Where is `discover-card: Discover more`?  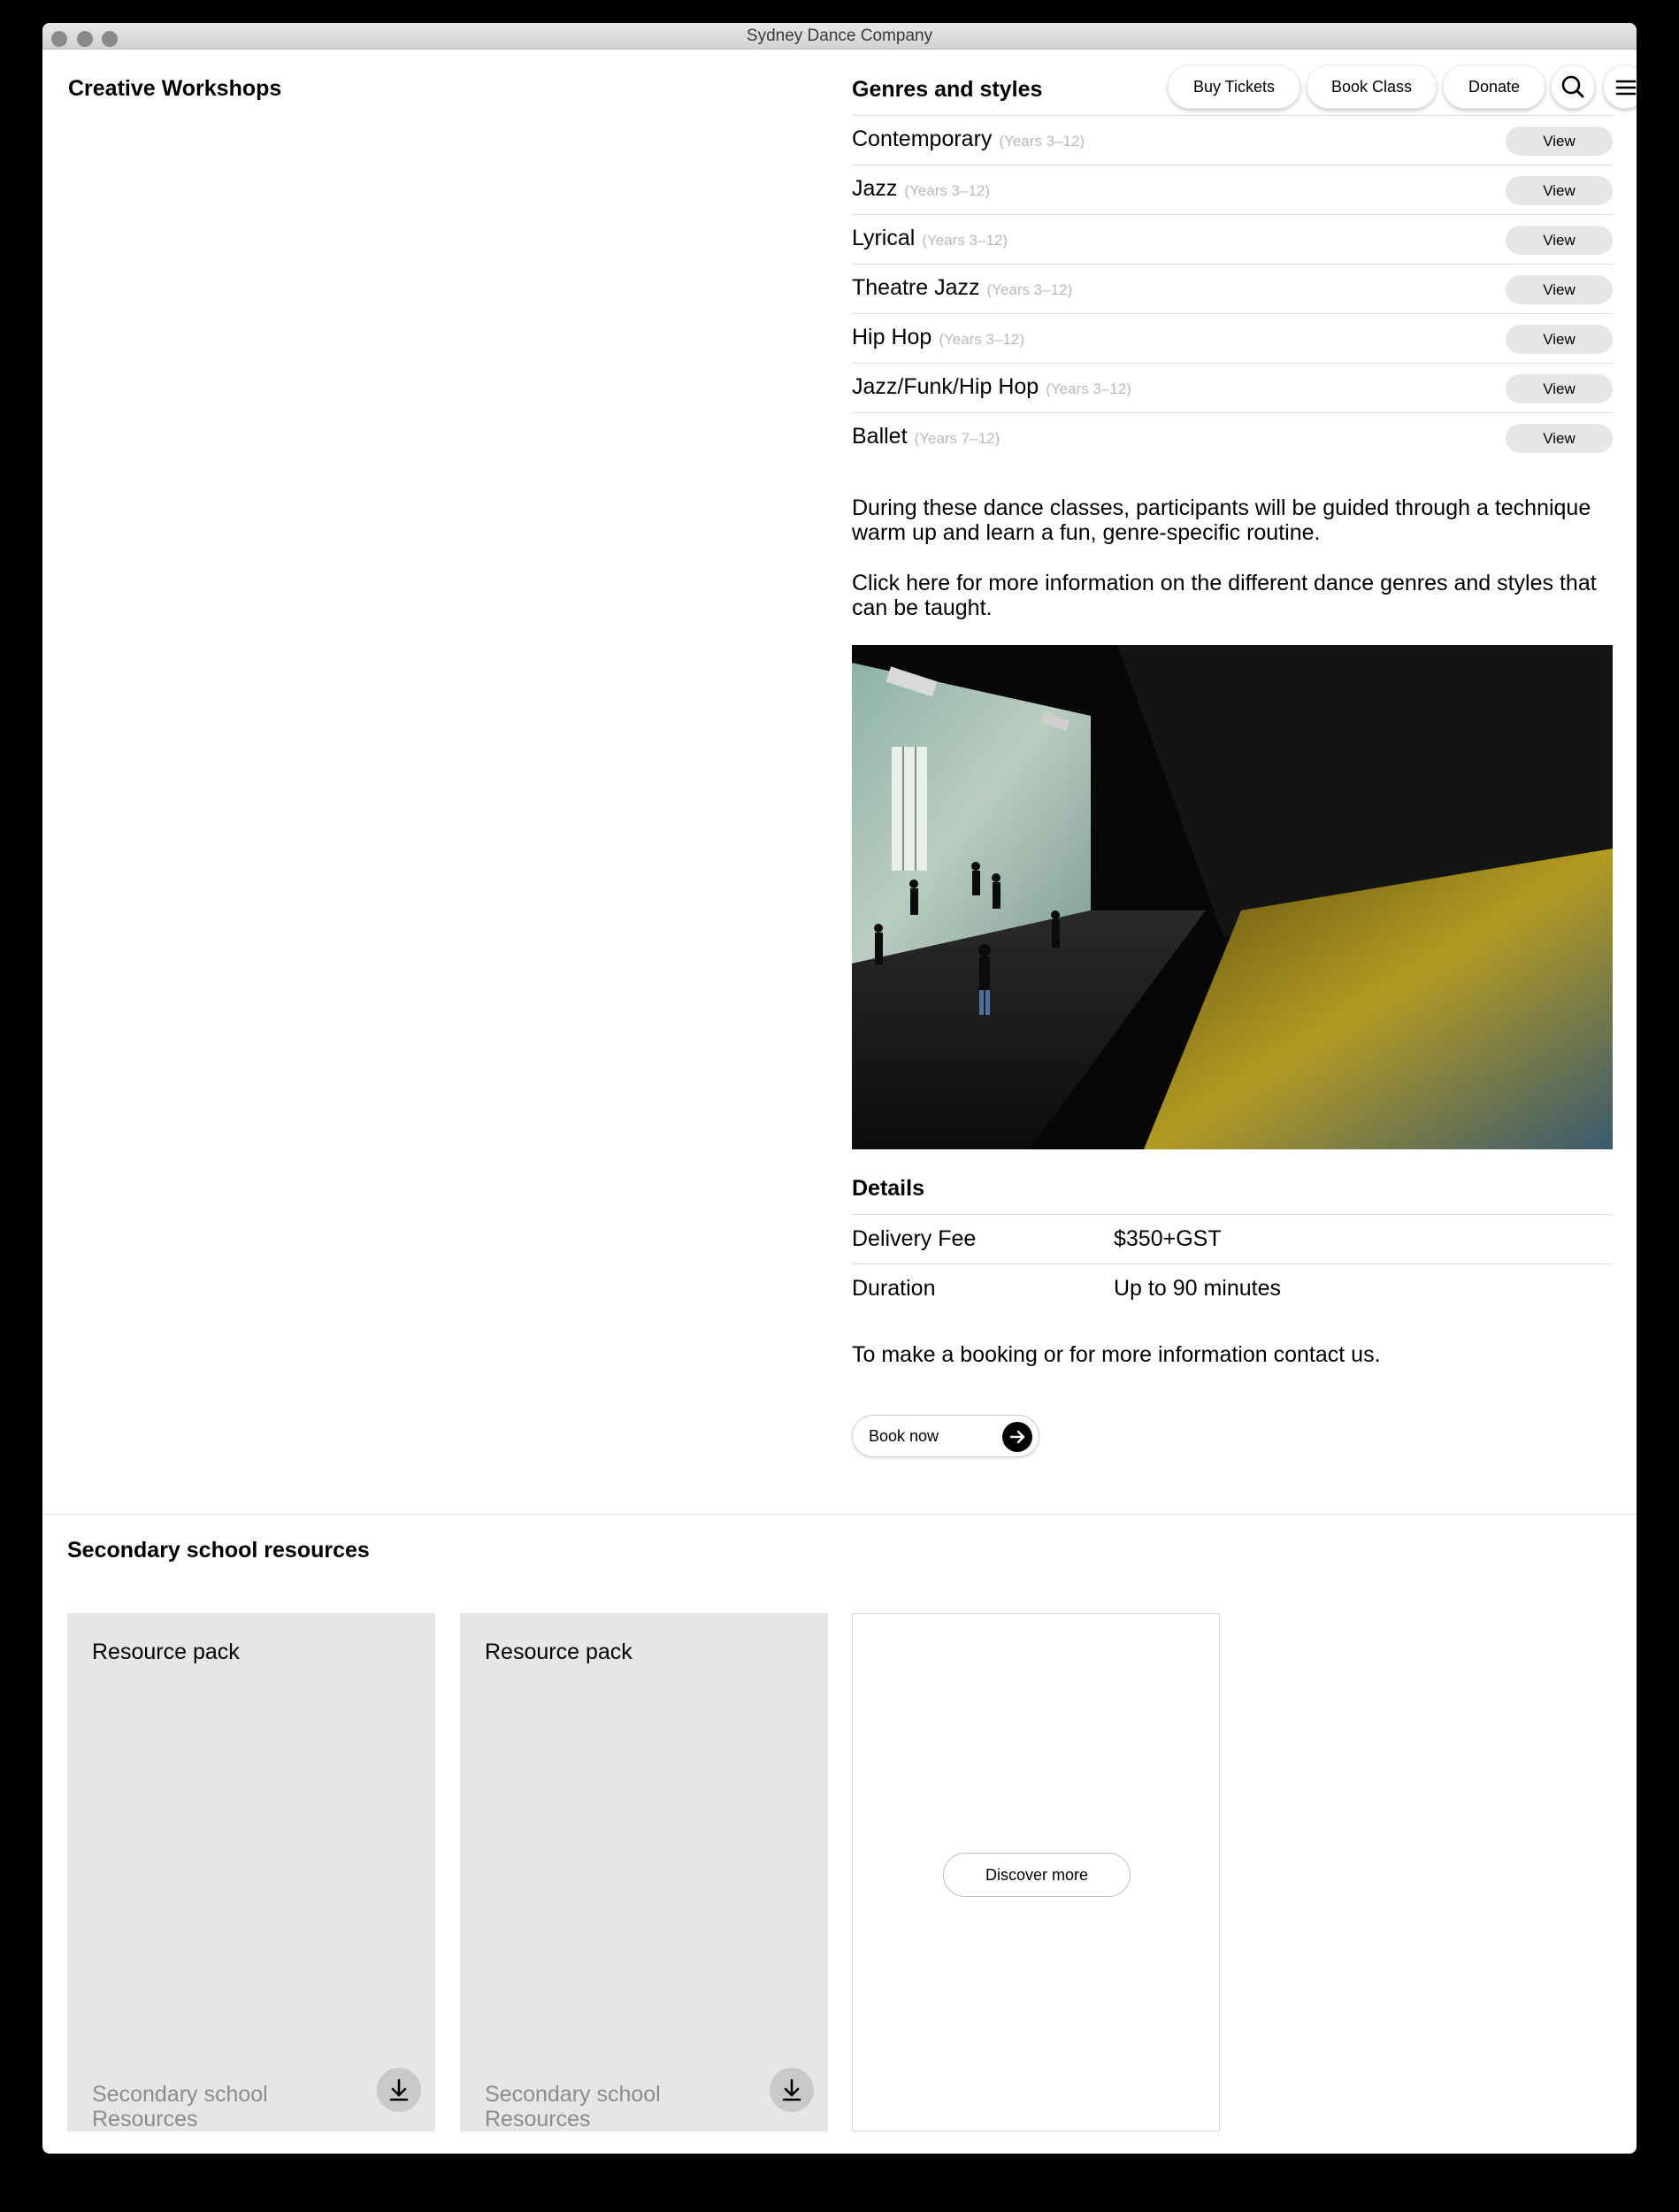
discover-card: Discover more is located at coordinates (1036, 1872).